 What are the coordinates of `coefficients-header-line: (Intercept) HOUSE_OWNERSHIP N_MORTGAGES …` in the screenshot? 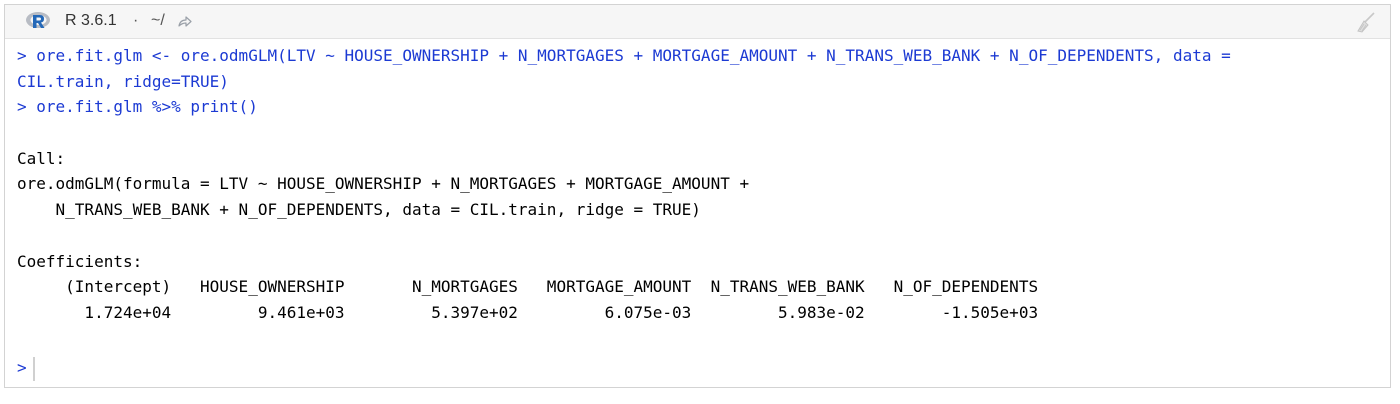 It's located at (528, 287).